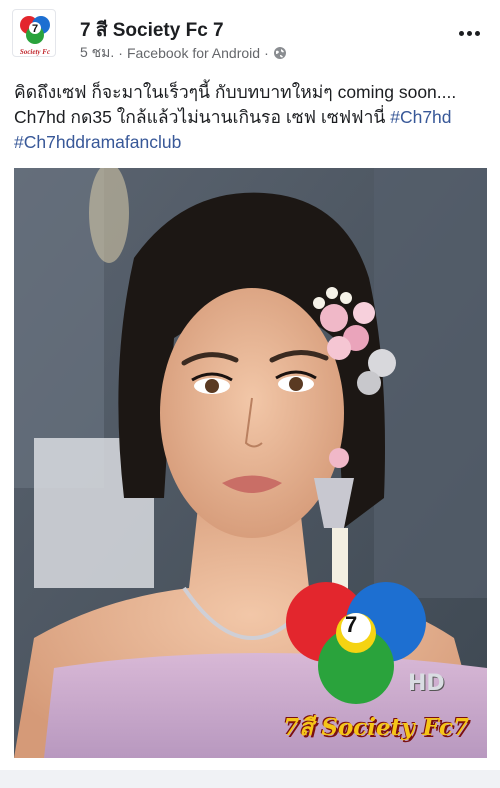 Image resolution: width=500 pixels, height=788 pixels. Describe the element at coordinates (280, 53) in the screenshot. I see `globe-icon` at that location.